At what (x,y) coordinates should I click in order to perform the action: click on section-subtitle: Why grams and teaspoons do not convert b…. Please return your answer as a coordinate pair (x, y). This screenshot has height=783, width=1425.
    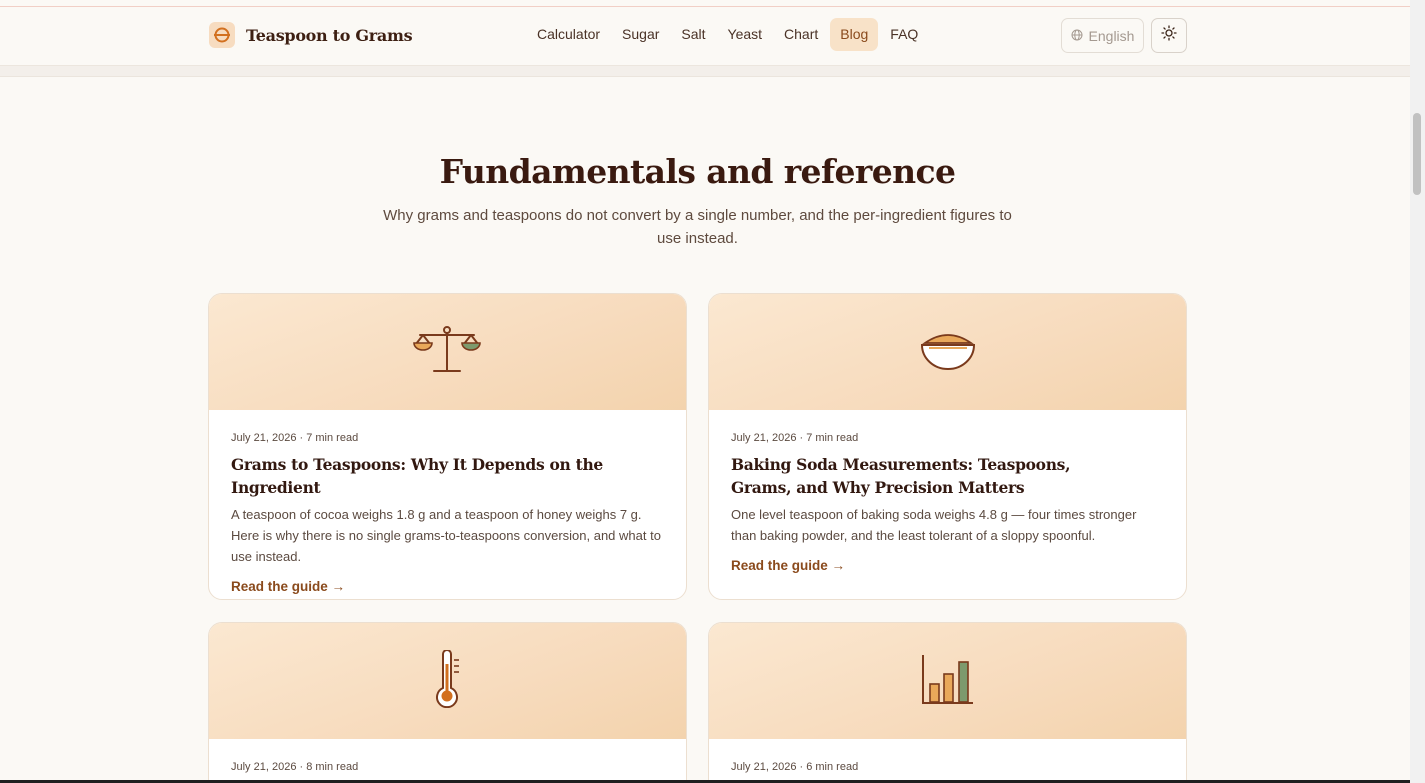
    Looking at the image, I should click on (697, 227).